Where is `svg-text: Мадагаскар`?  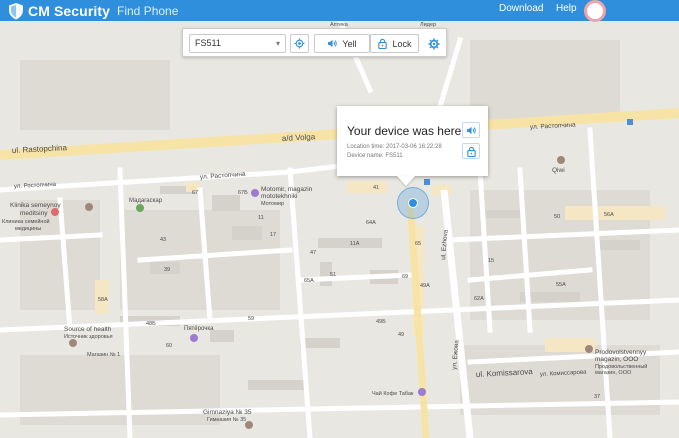 svg-text: Мадагаскар is located at coordinates (146, 201).